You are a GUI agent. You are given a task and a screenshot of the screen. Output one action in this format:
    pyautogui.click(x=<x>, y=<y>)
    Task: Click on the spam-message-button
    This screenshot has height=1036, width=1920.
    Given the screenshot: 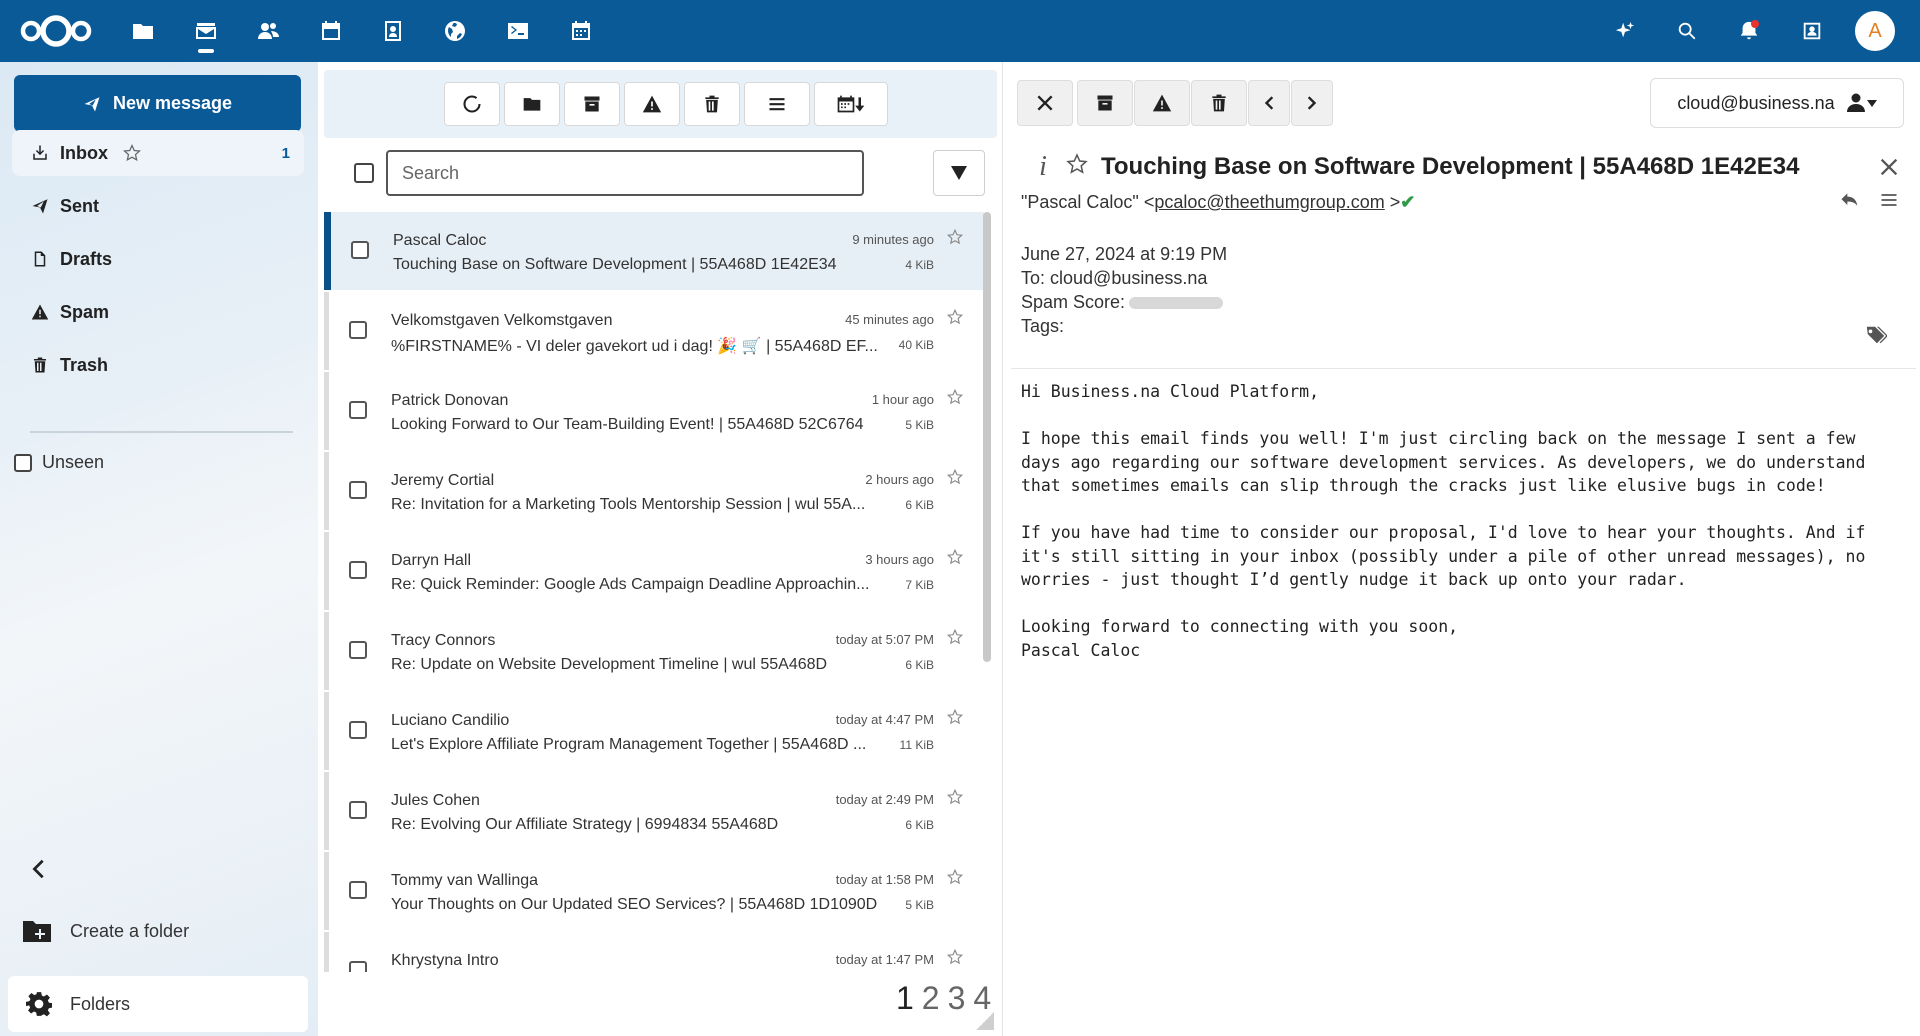 What is the action you would take?
    pyautogui.click(x=1162, y=103)
    